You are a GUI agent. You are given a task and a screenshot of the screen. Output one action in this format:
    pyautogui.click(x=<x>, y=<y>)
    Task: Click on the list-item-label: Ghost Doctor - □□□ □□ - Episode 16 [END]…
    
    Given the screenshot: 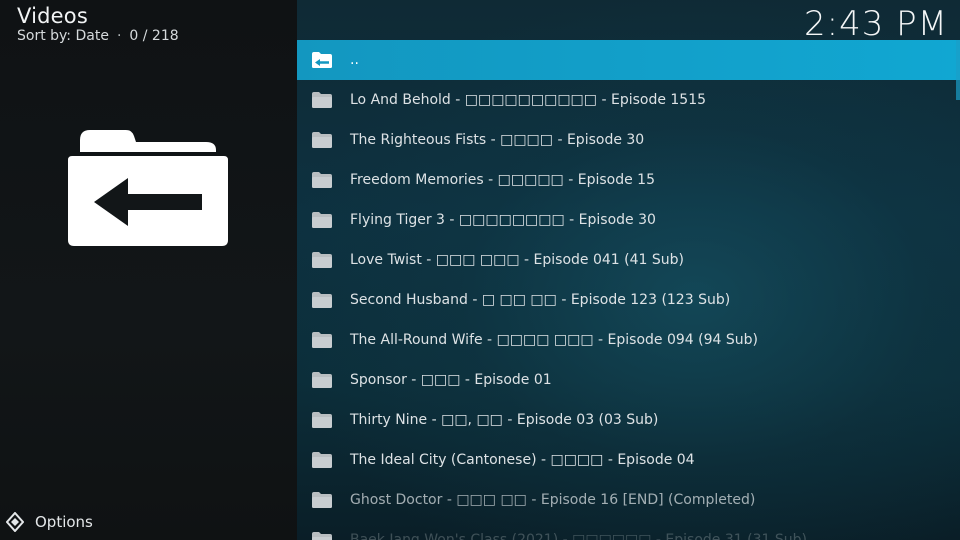 What is the action you would take?
    pyautogui.click(x=553, y=500)
    